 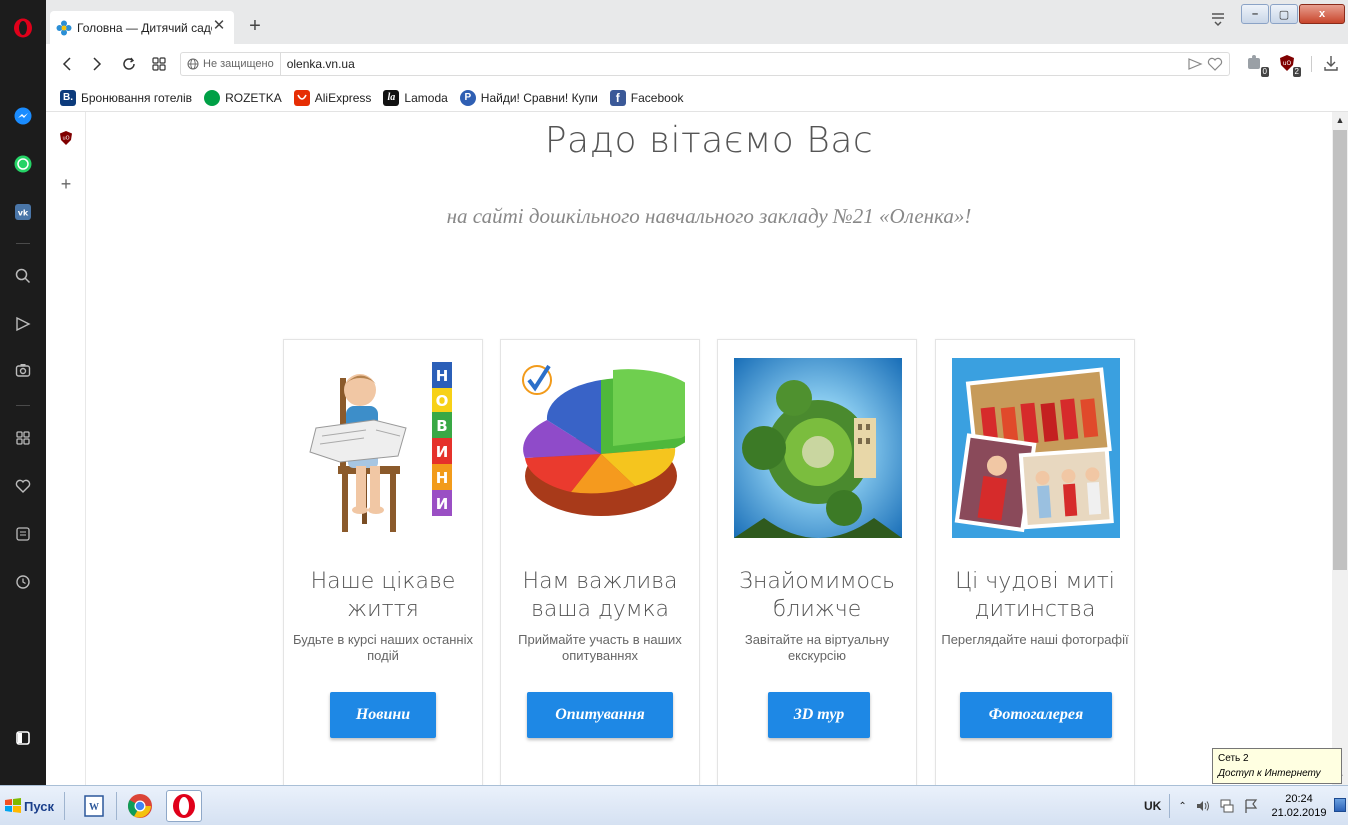 What do you see at coordinates (1182, 806) in the screenshot?
I see `tray-expand-icon: ⌃` at bounding box center [1182, 806].